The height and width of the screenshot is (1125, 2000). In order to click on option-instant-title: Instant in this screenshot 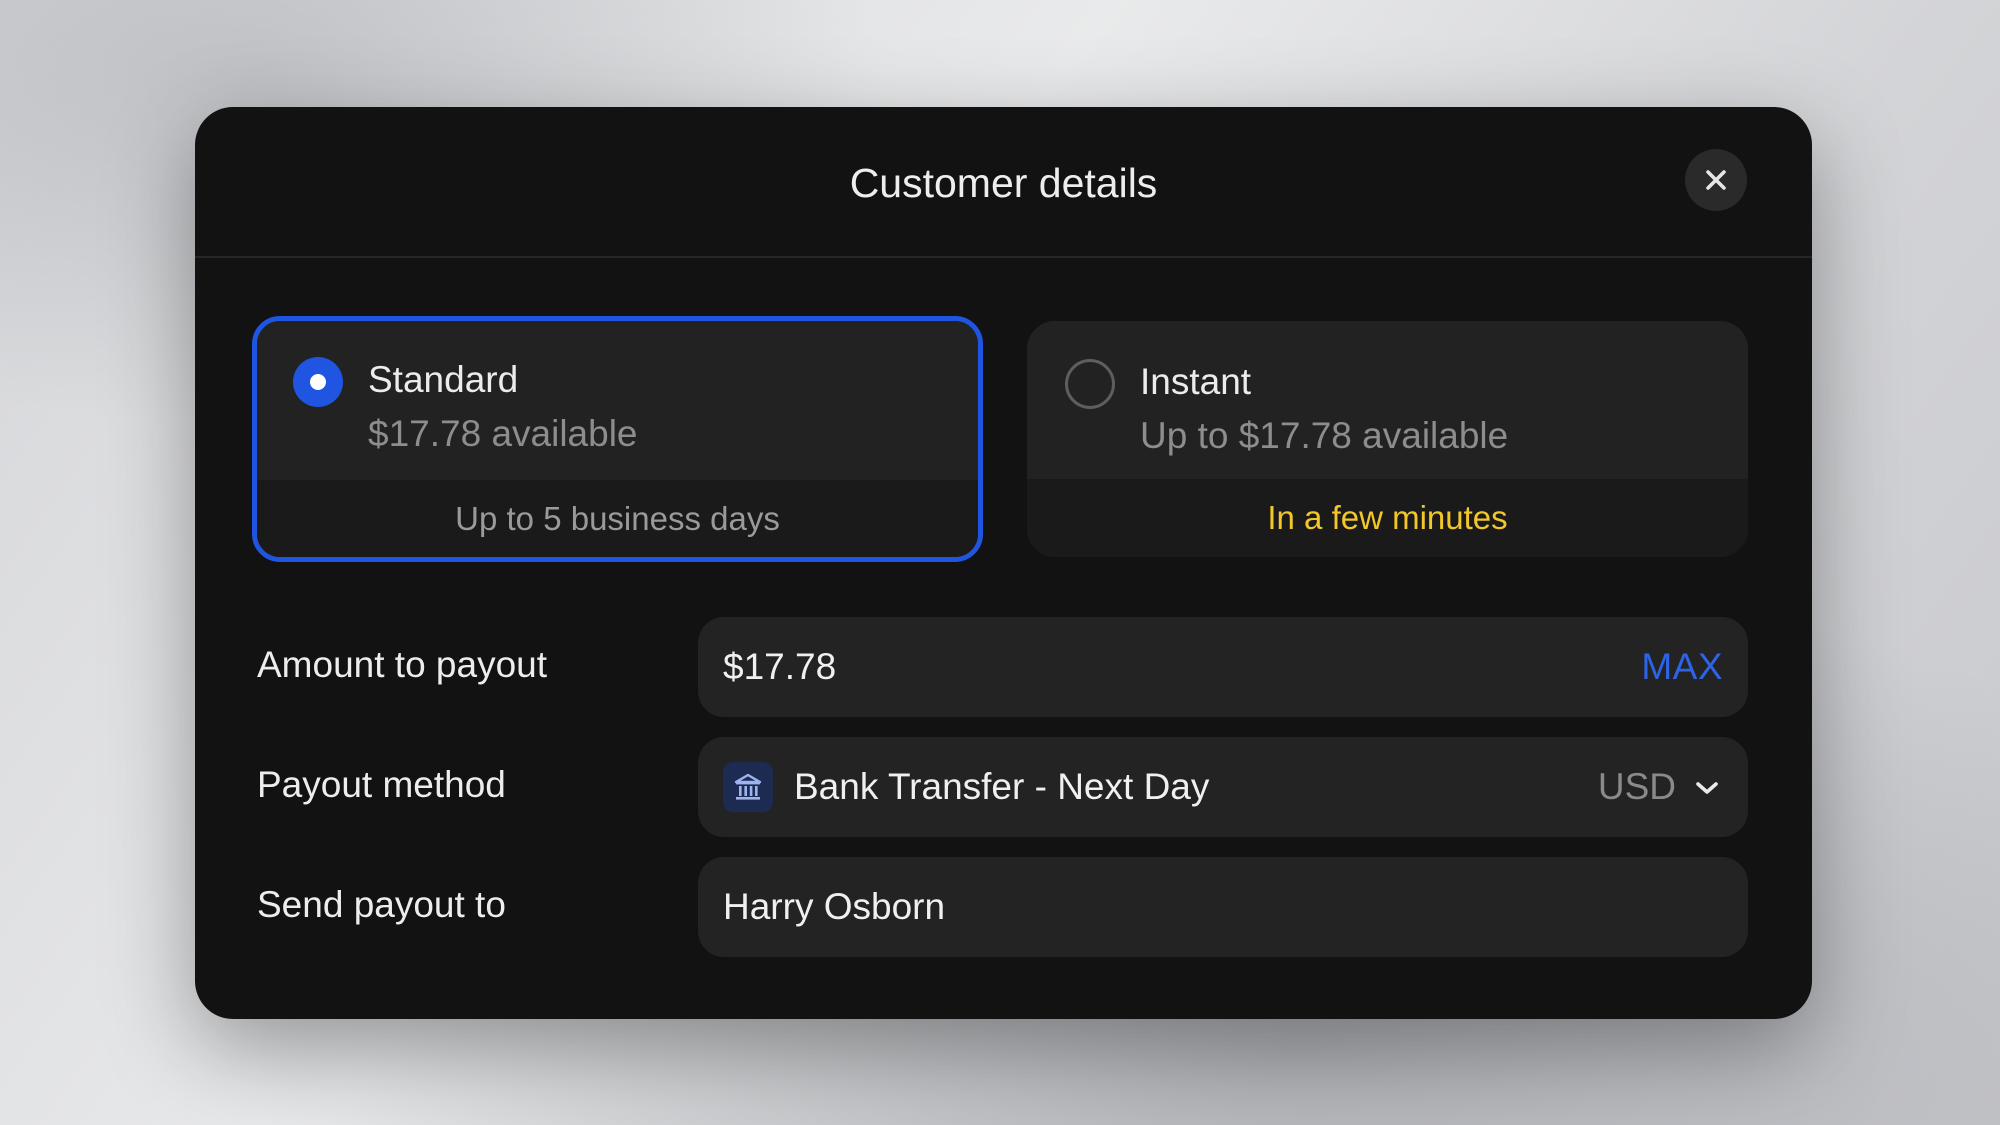, I will do `click(1196, 381)`.